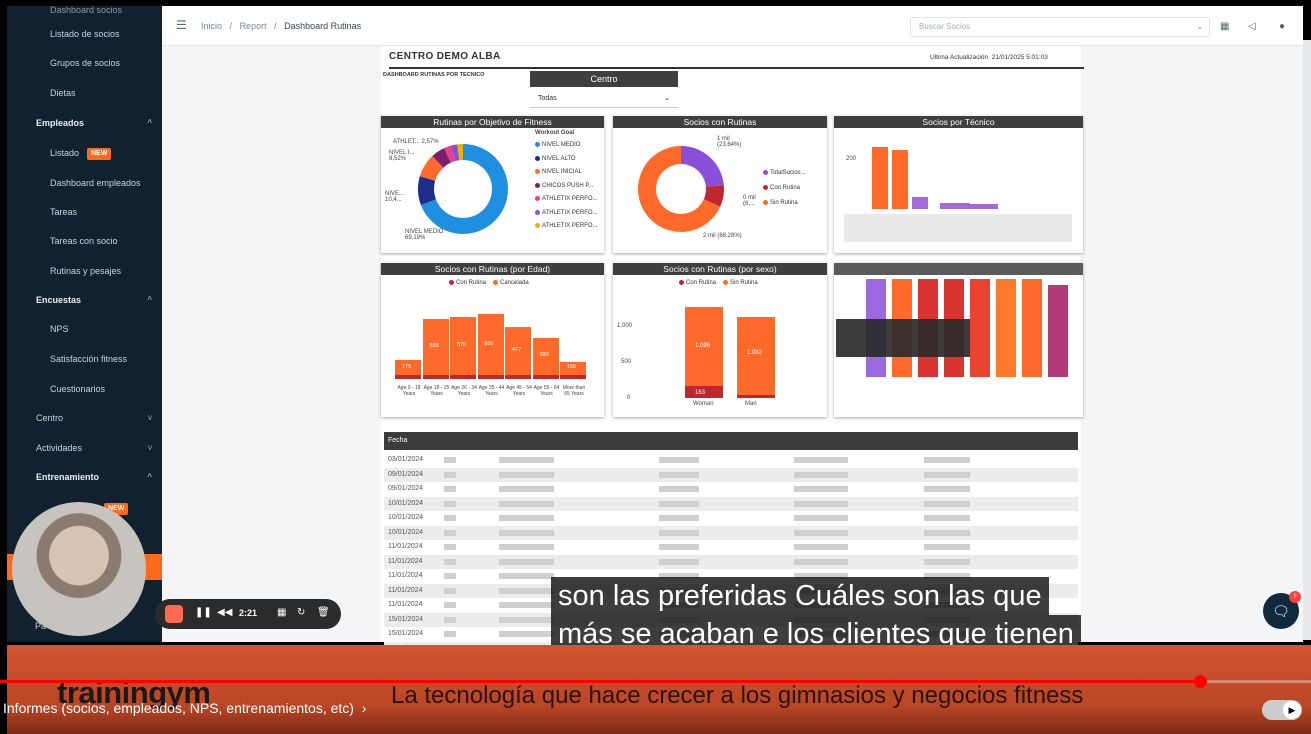 The image size is (1311, 734). Describe the element at coordinates (203, 612) in the screenshot. I see `pause-icon: ❚❚` at that location.